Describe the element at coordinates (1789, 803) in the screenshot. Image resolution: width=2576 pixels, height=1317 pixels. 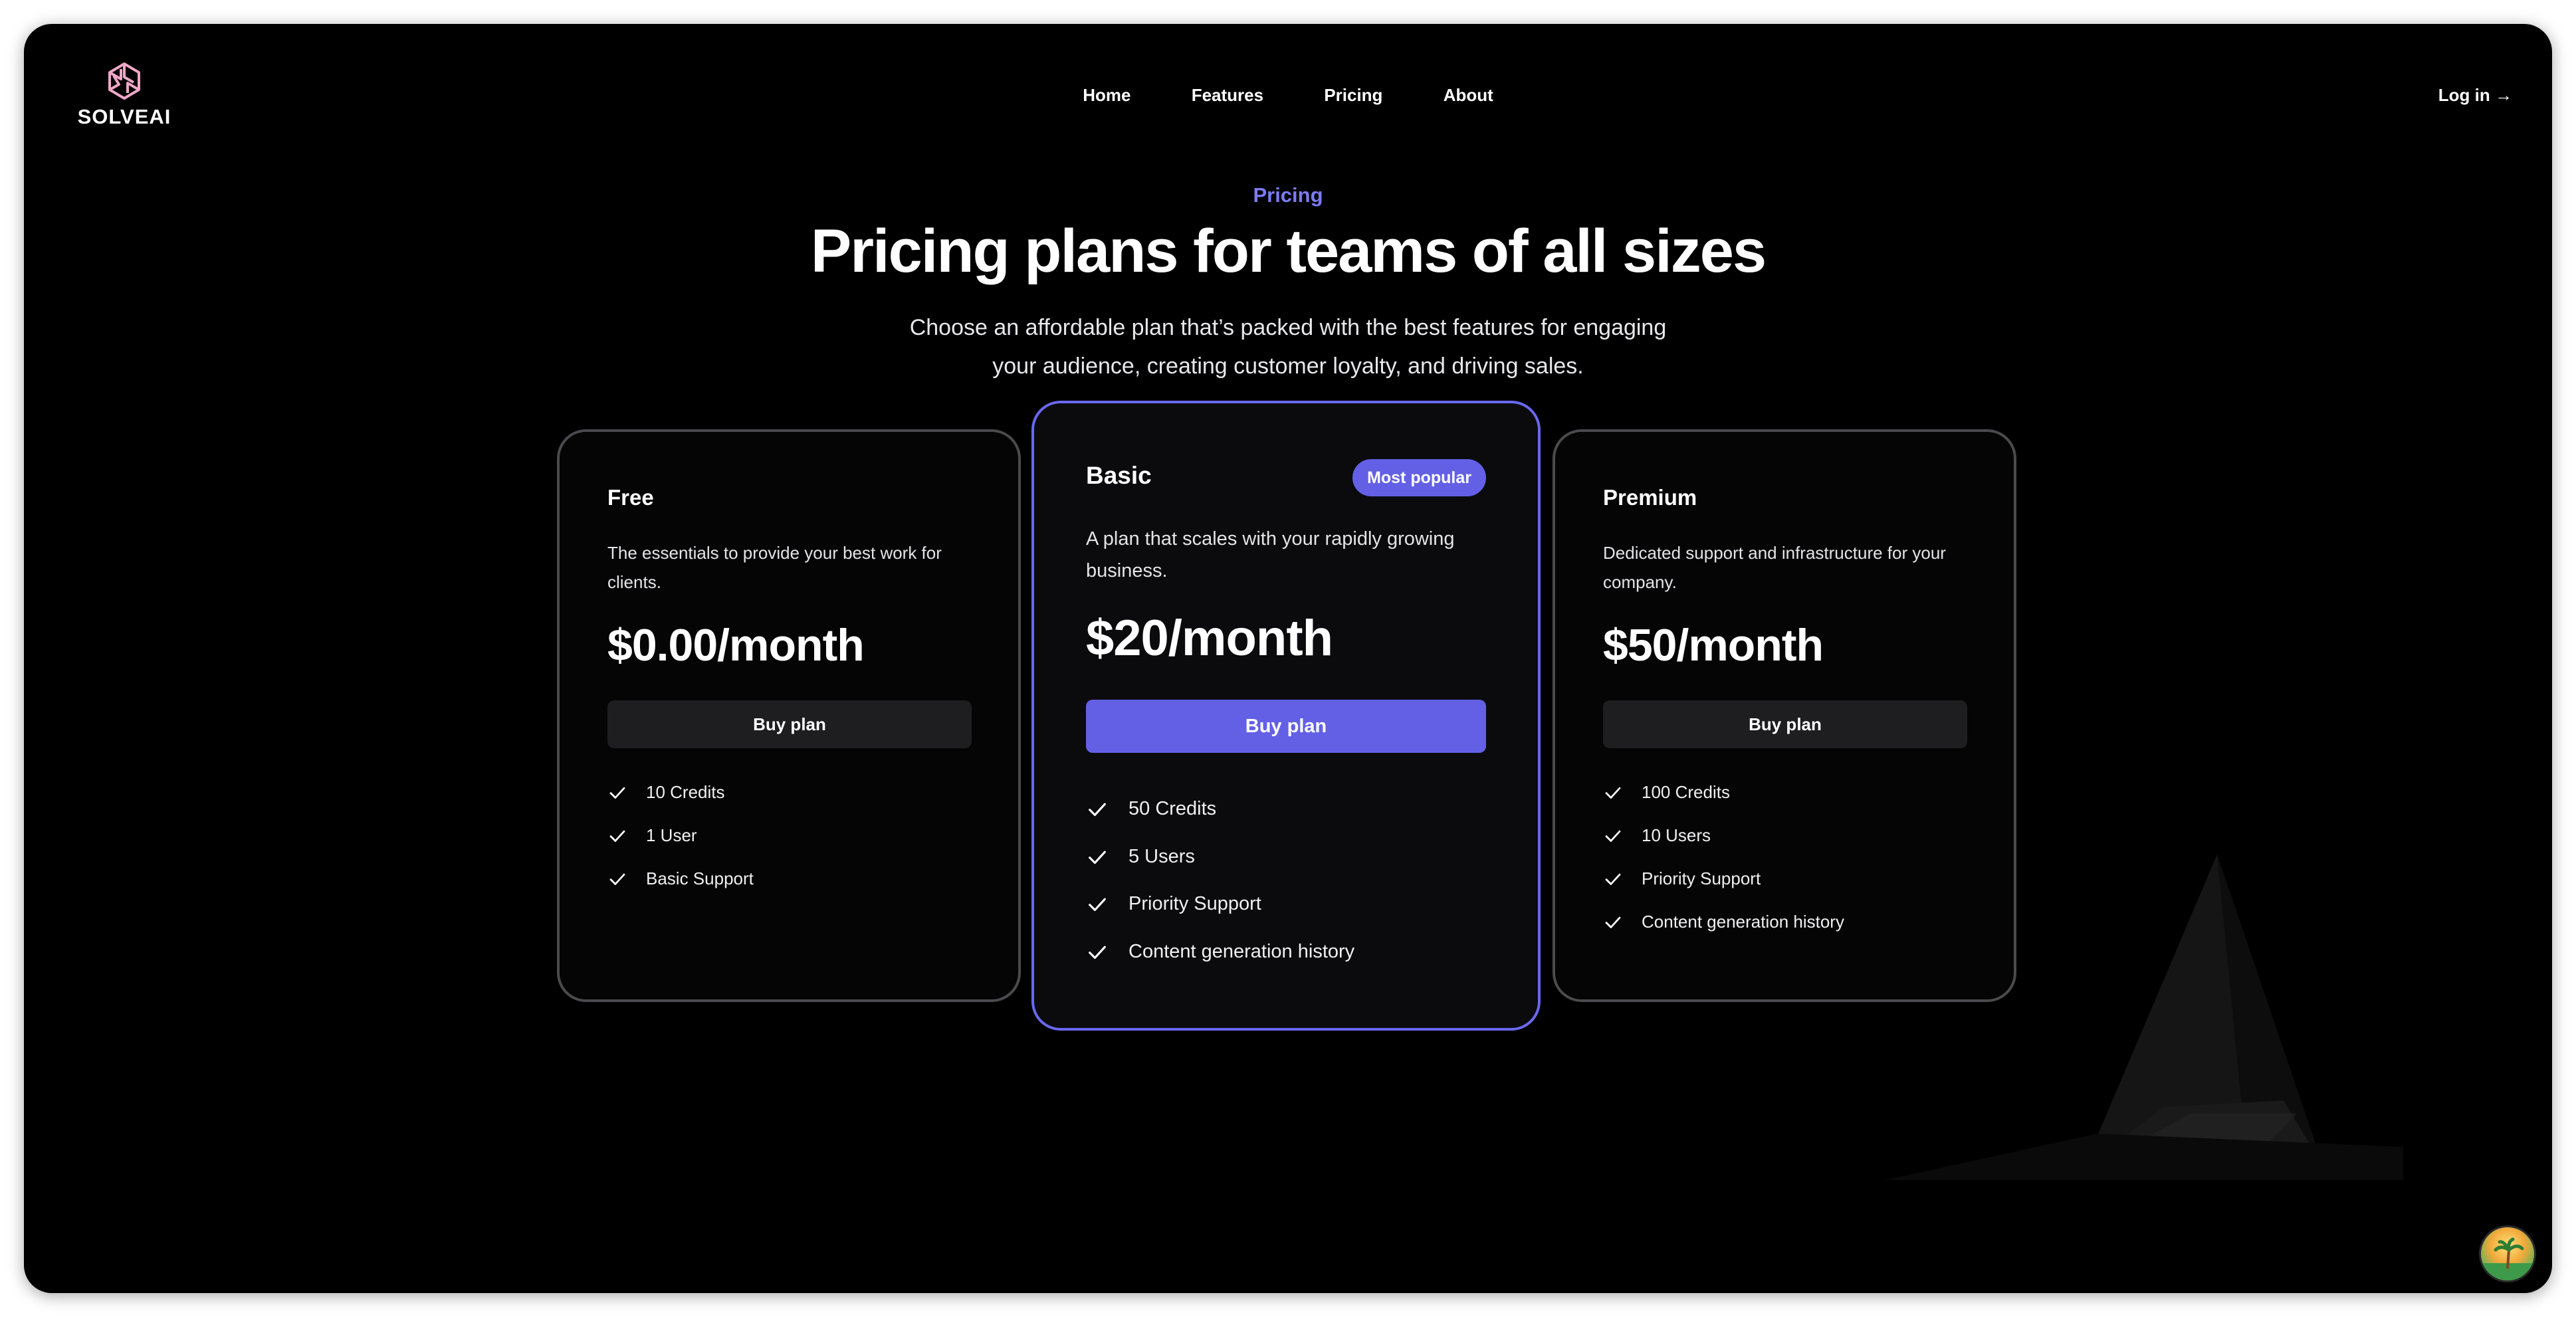
I see `feature-item: 100 Credits` at that location.